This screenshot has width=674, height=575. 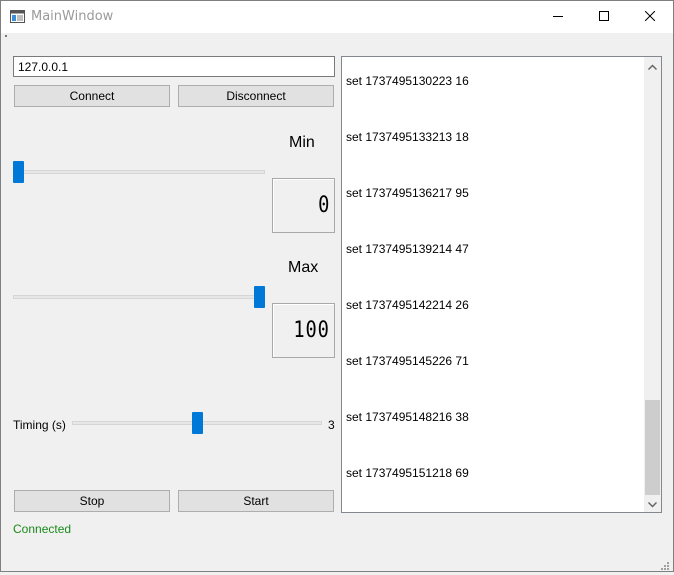 What do you see at coordinates (407, 473) in the screenshot?
I see `list-item: set 1737495151218 69` at bounding box center [407, 473].